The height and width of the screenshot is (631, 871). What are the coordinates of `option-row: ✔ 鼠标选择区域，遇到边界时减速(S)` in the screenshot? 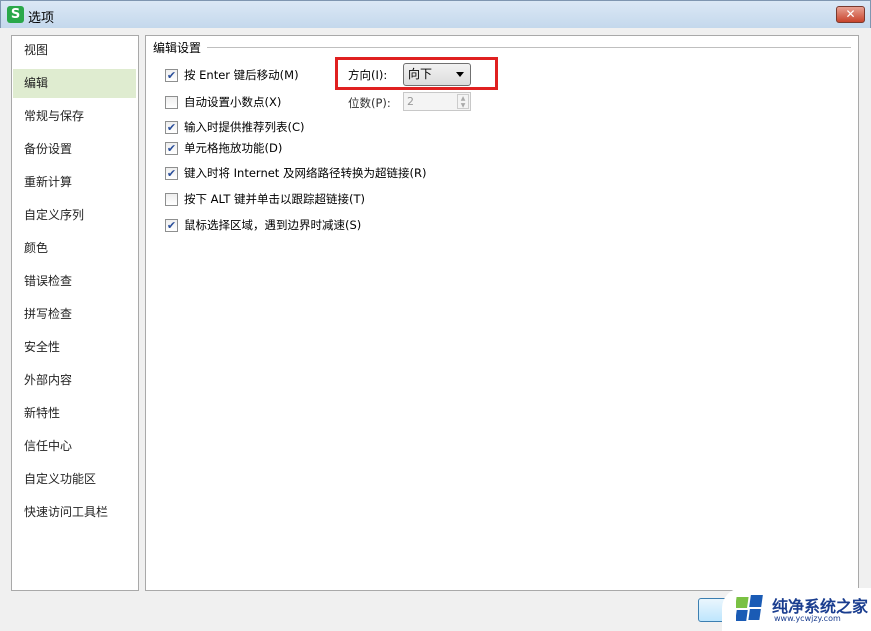 It's located at (263, 225).